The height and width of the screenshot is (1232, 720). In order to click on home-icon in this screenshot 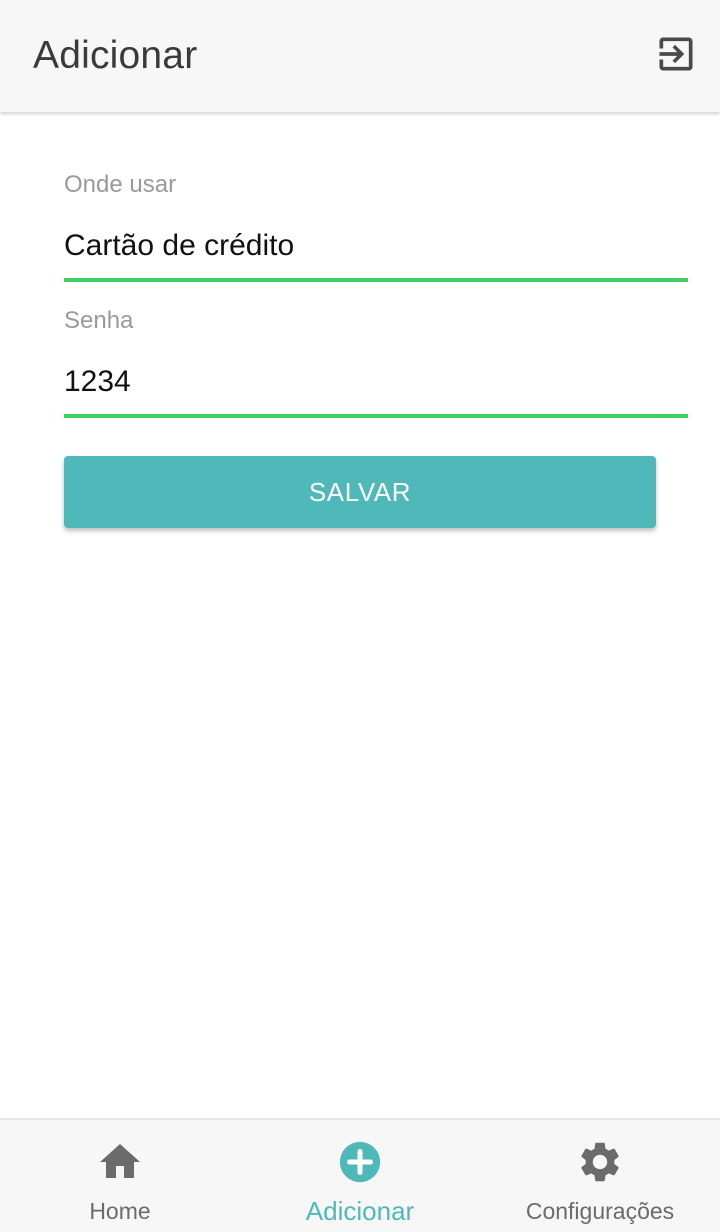, I will do `click(120, 1162)`.